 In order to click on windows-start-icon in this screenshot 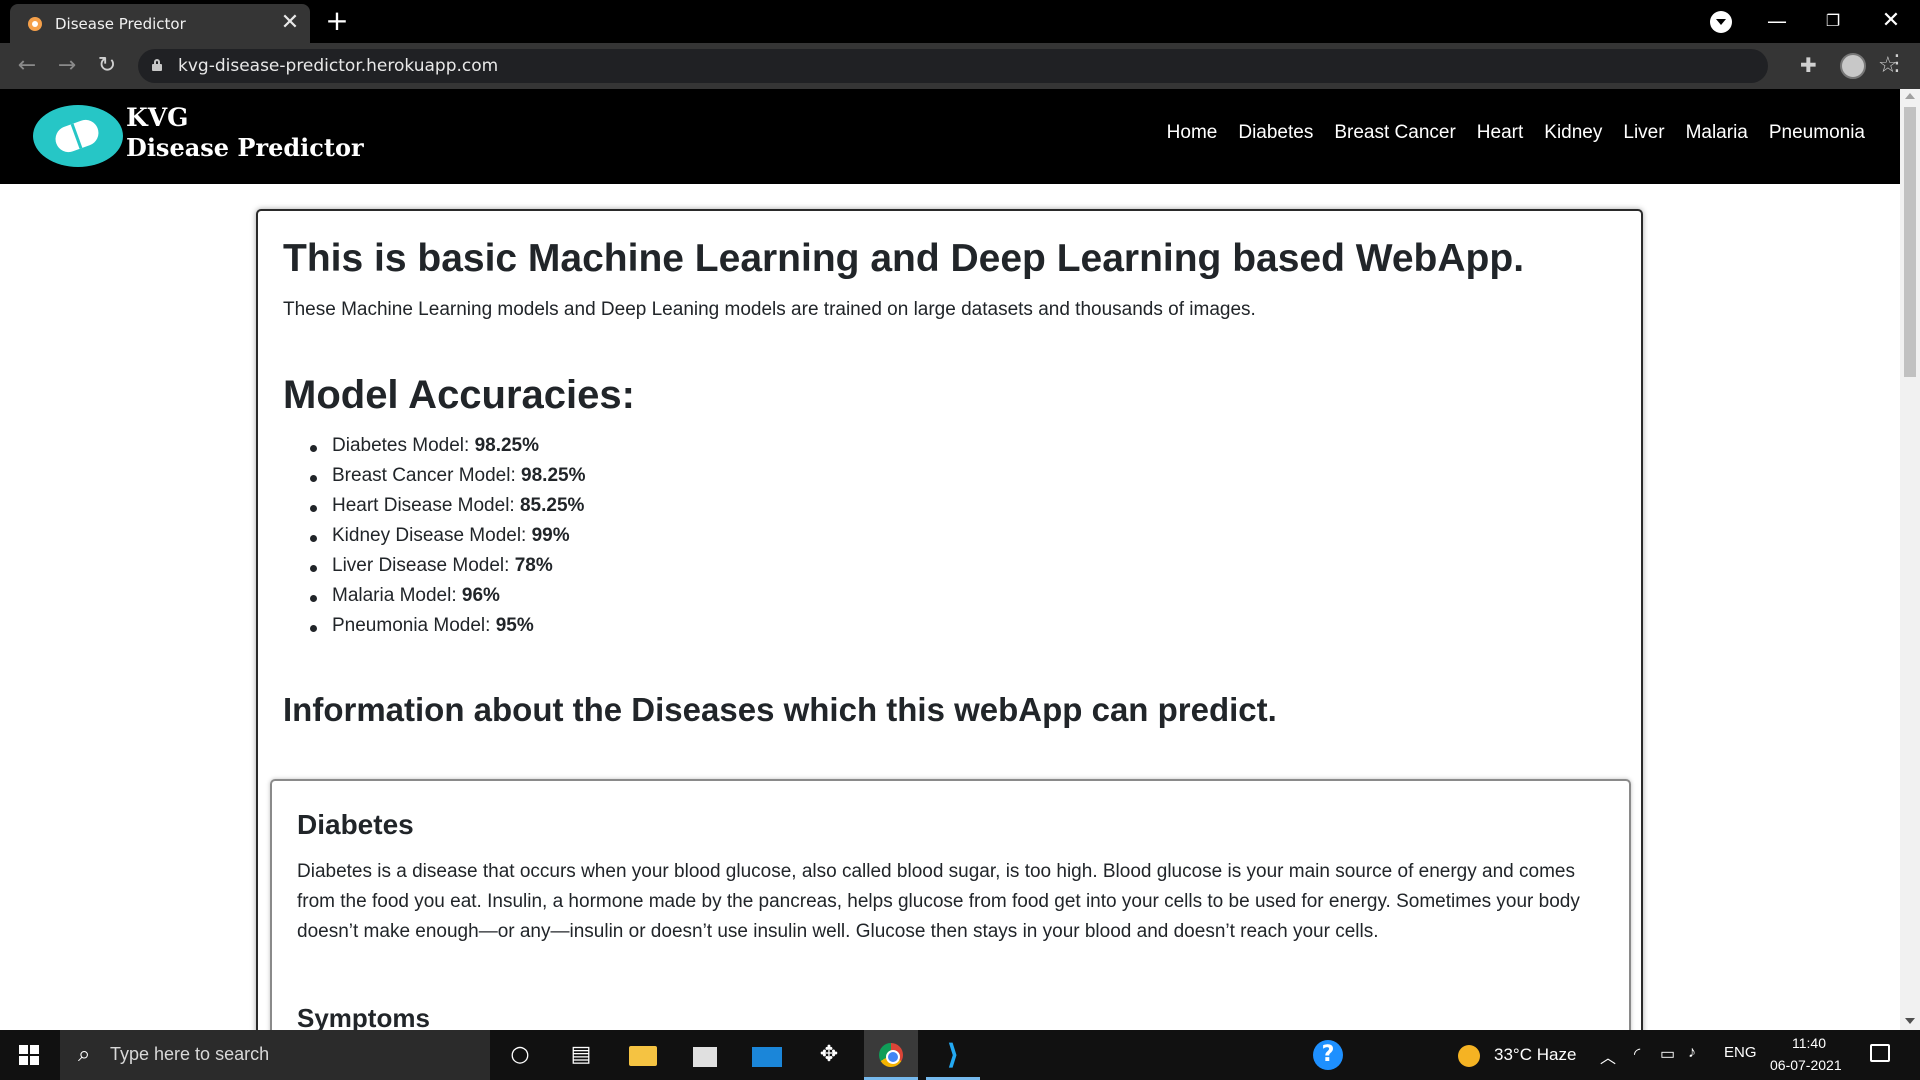, I will do `click(30, 1055)`.